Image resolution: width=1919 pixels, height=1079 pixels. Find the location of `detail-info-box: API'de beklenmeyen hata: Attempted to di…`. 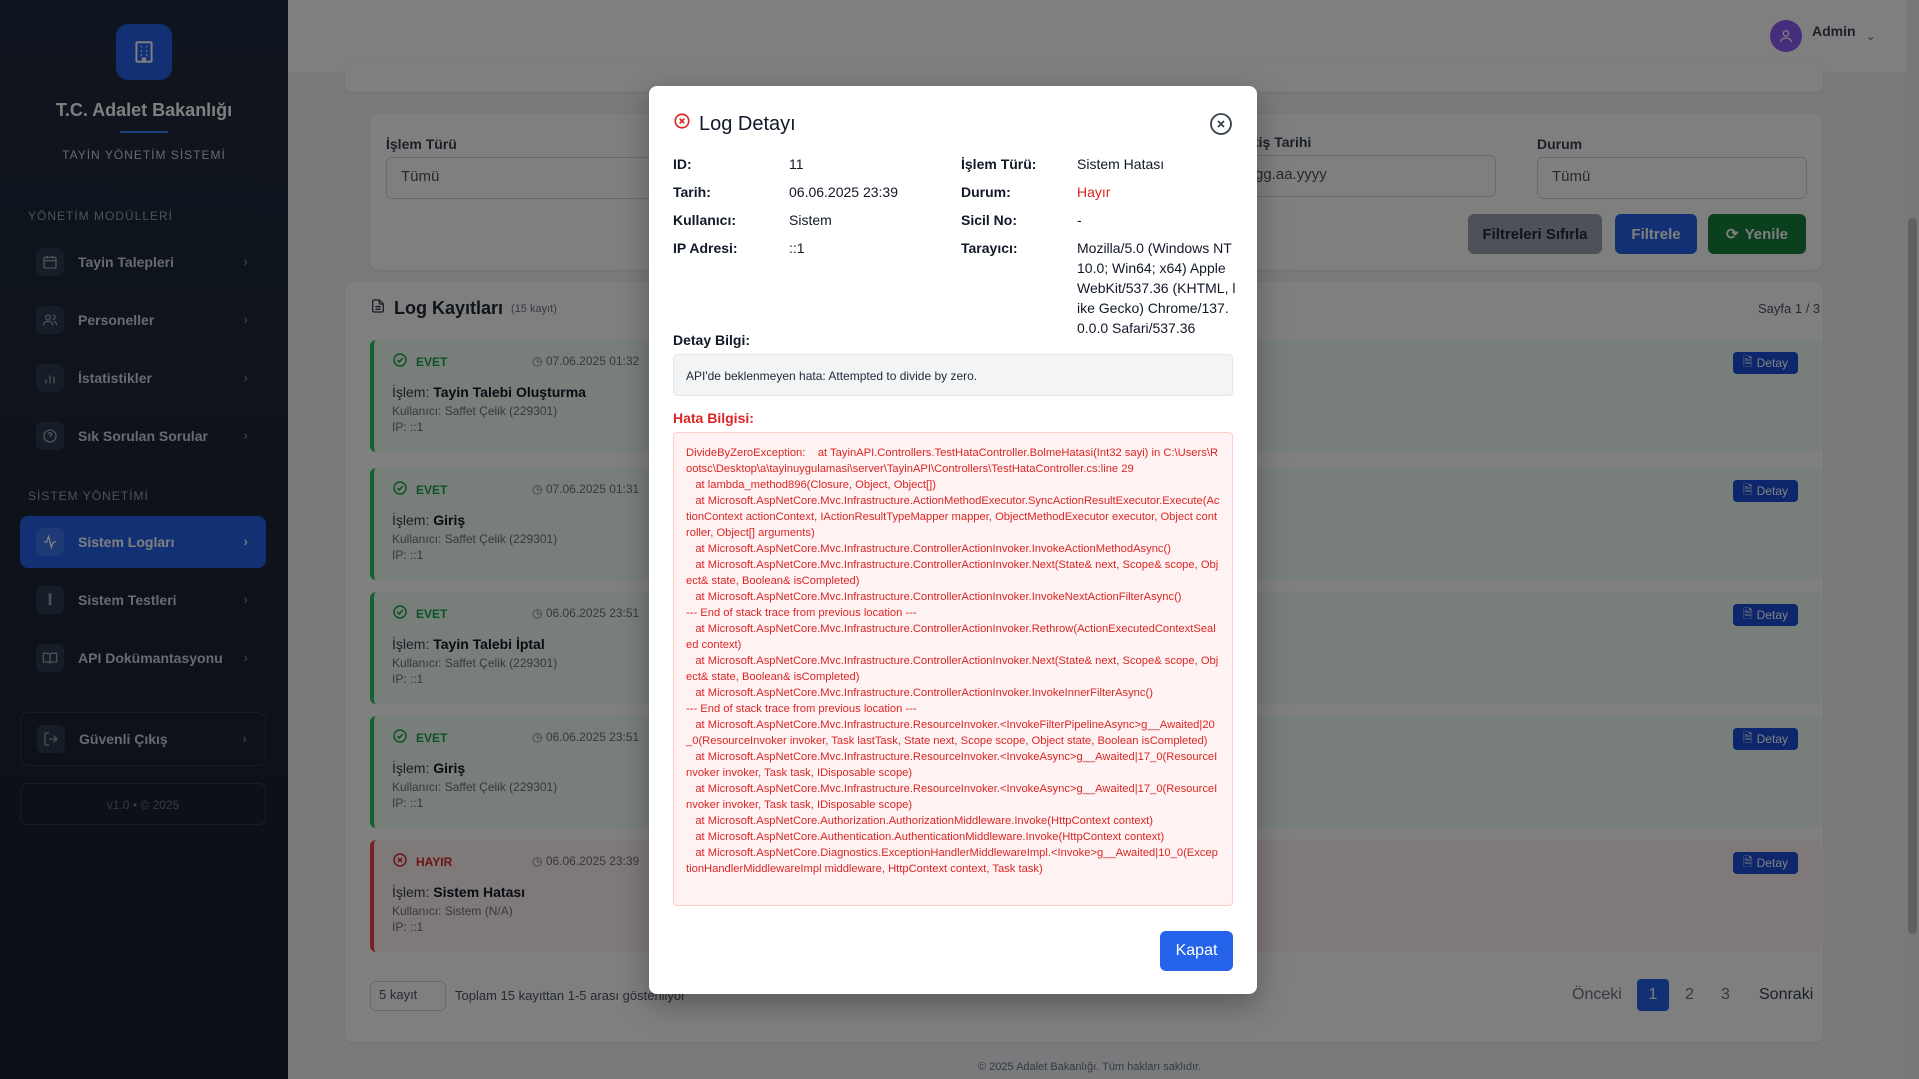

detail-info-box: API'de beklenmeyen hata: Attempted to di… is located at coordinates (953, 375).